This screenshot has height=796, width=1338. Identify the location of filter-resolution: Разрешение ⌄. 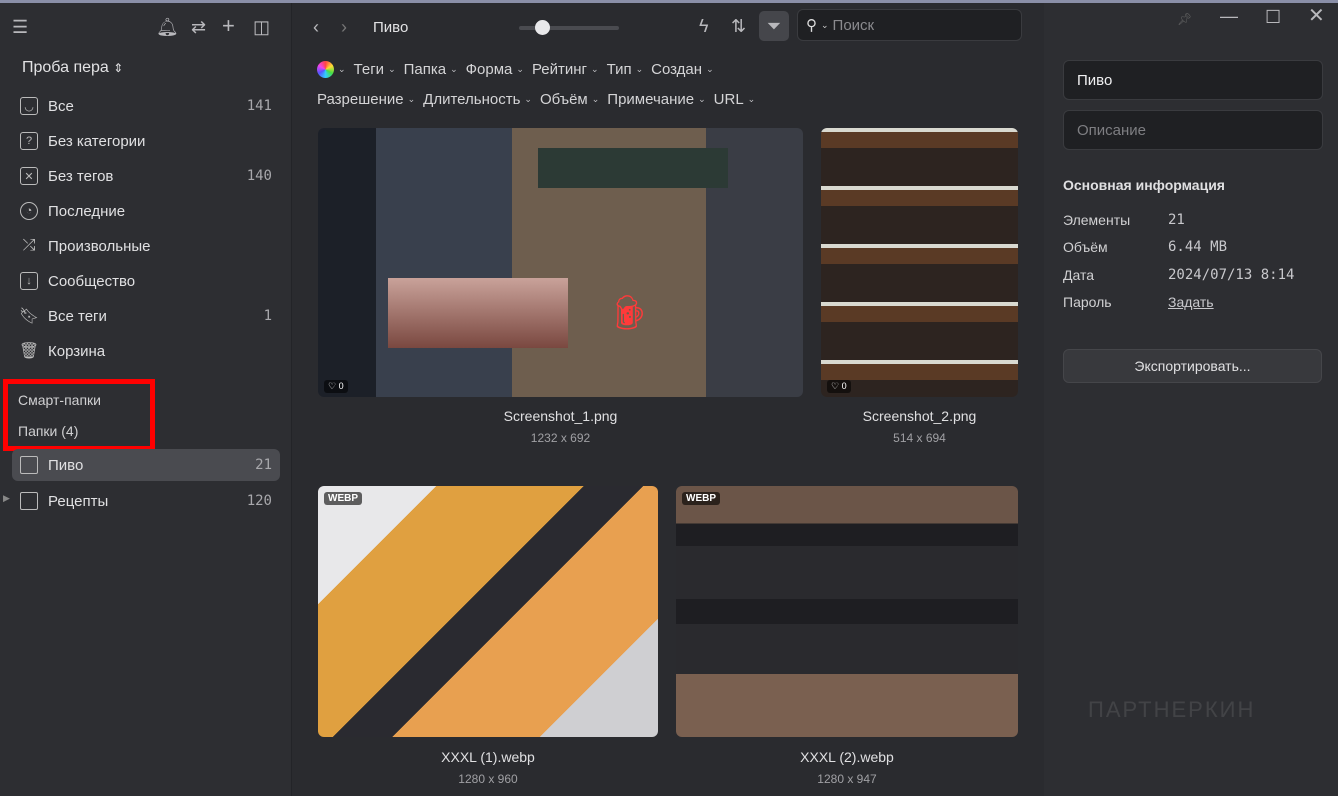
(366, 99).